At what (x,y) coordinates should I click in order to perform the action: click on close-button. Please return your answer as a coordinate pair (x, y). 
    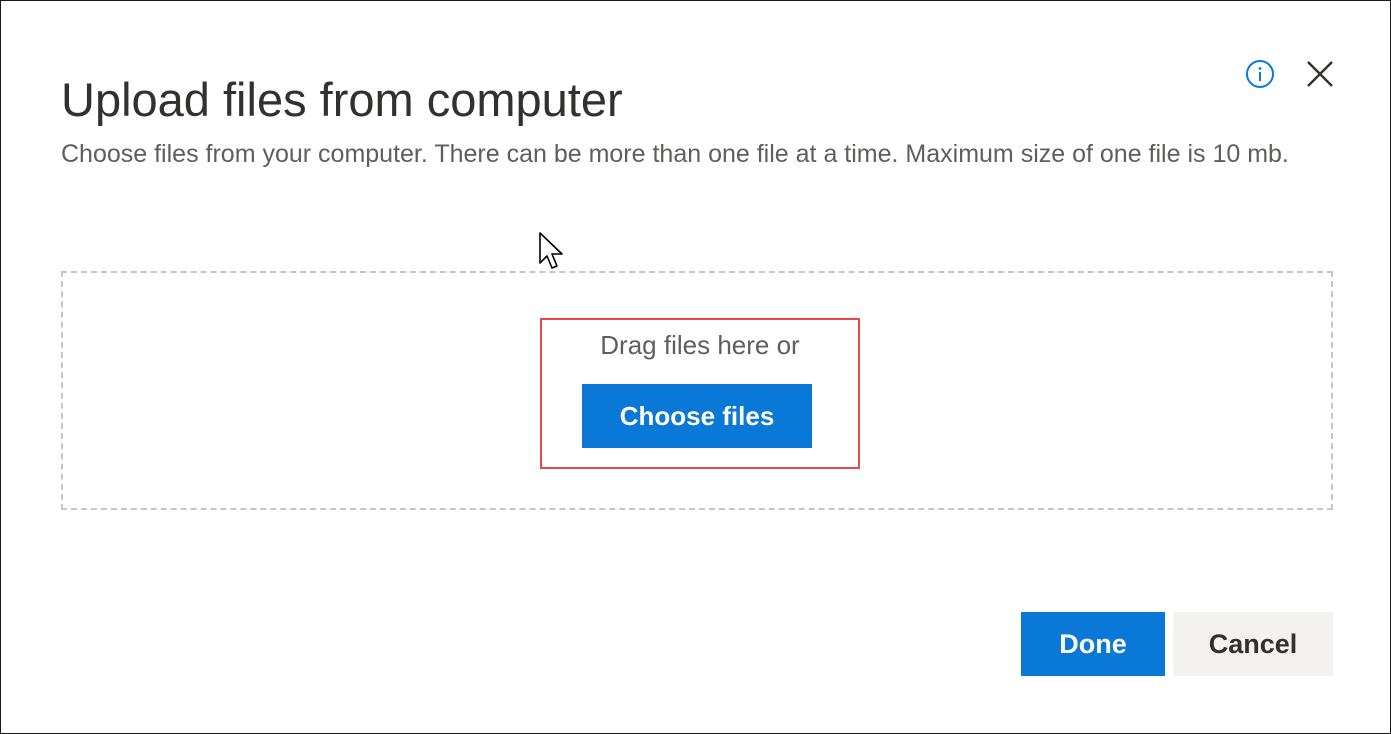
    Looking at the image, I should click on (1320, 74).